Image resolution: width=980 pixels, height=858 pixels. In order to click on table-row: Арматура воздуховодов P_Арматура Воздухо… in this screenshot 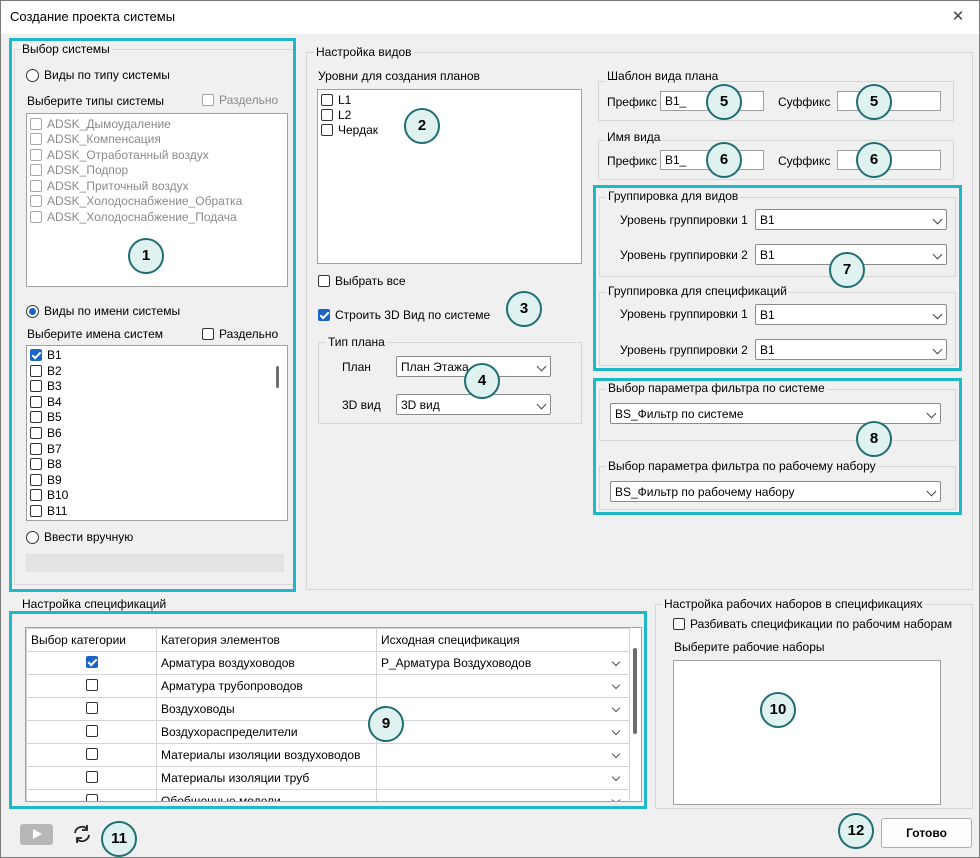, I will do `click(328, 663)`.